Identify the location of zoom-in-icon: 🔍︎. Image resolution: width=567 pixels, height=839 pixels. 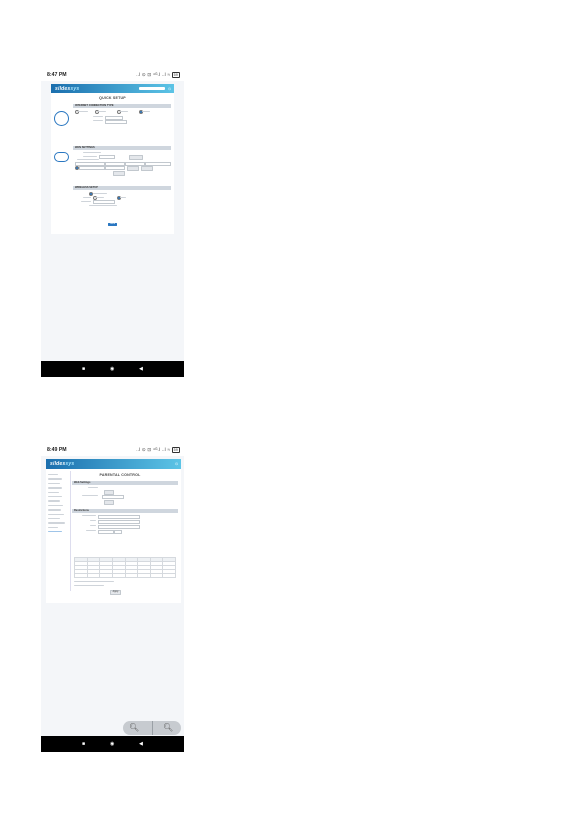
(168, 727).